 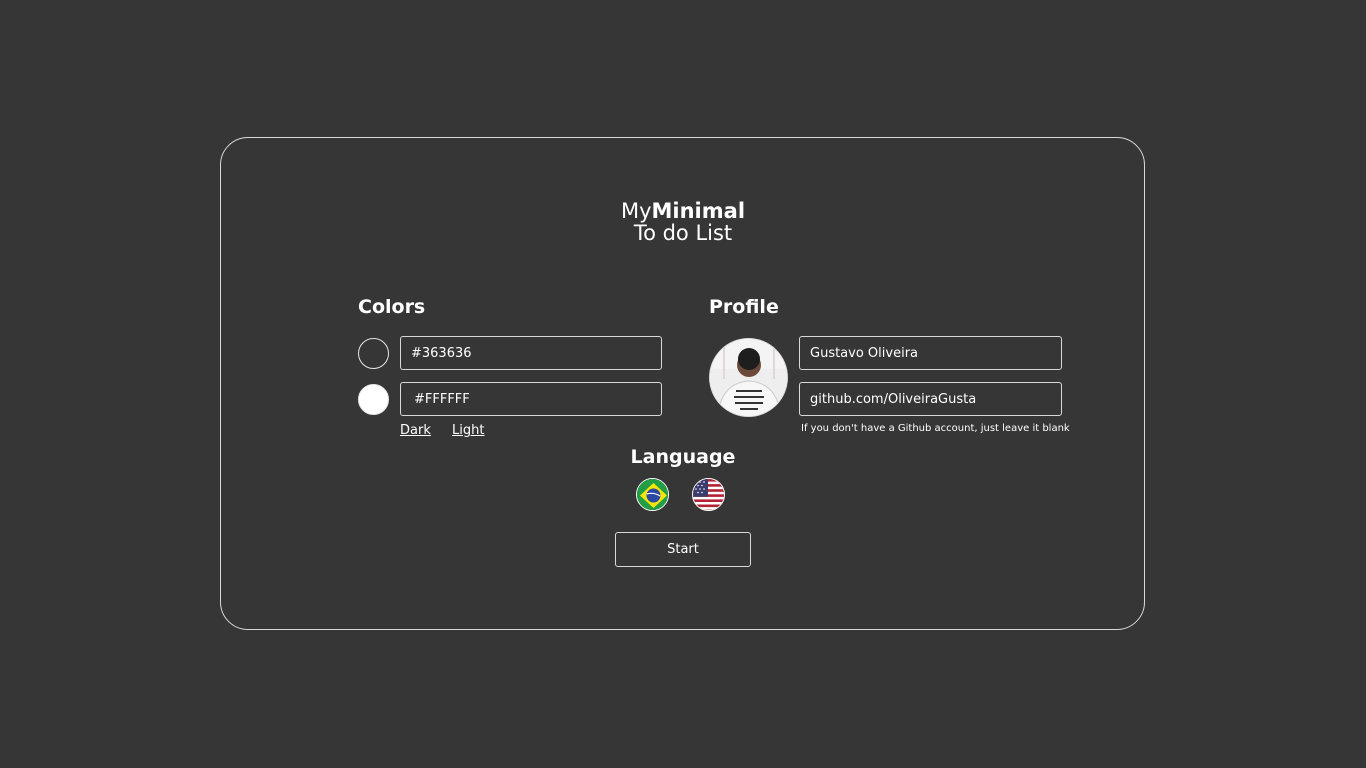 What do you see at coordinates (930, 353) in the screenshot?
I see `name-input` at bounding box center [930, 353].